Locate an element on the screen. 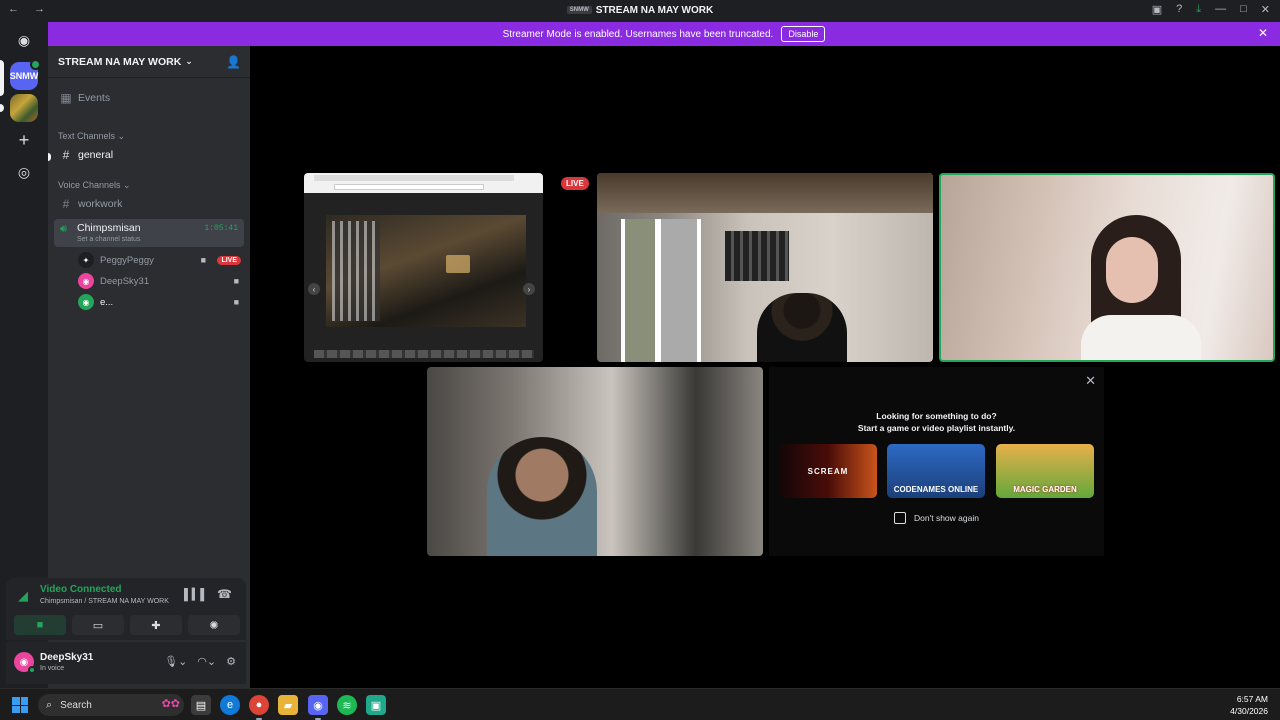 The image size is (1280, 720). settings-gear-icon: ⚙ is located at coordinates (231, 661).